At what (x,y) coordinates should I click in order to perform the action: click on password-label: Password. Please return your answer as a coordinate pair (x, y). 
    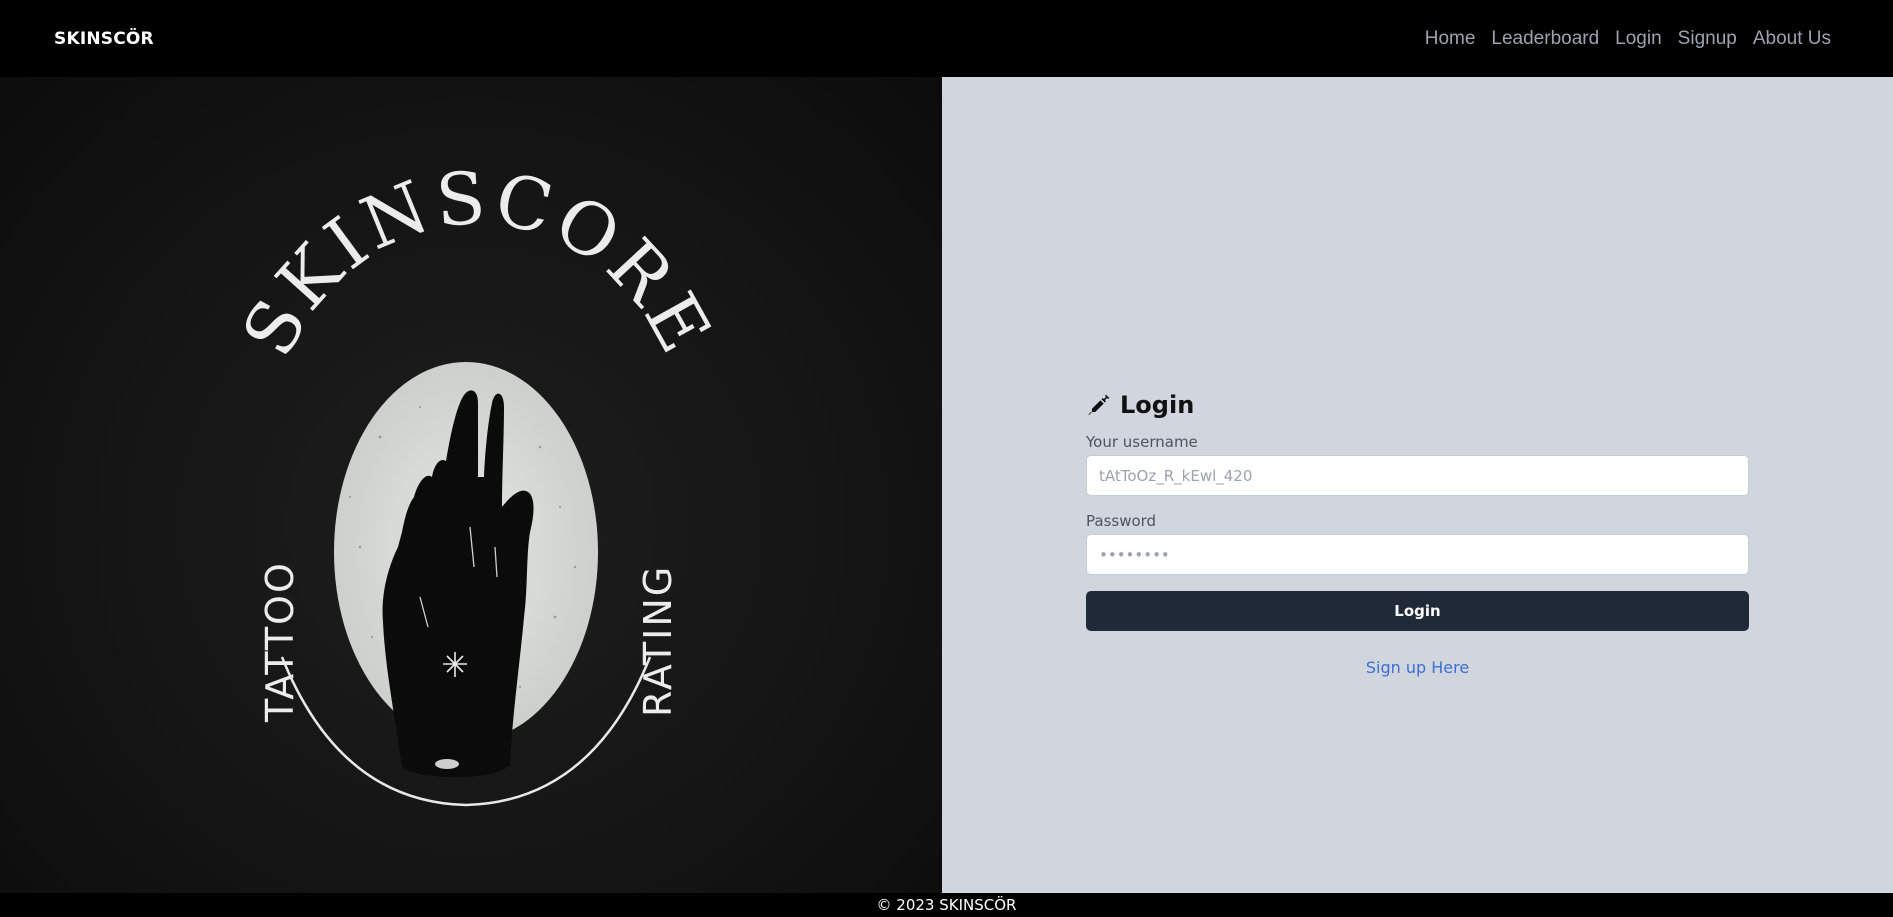
    Looking at the image, I should click on (1121, 521).